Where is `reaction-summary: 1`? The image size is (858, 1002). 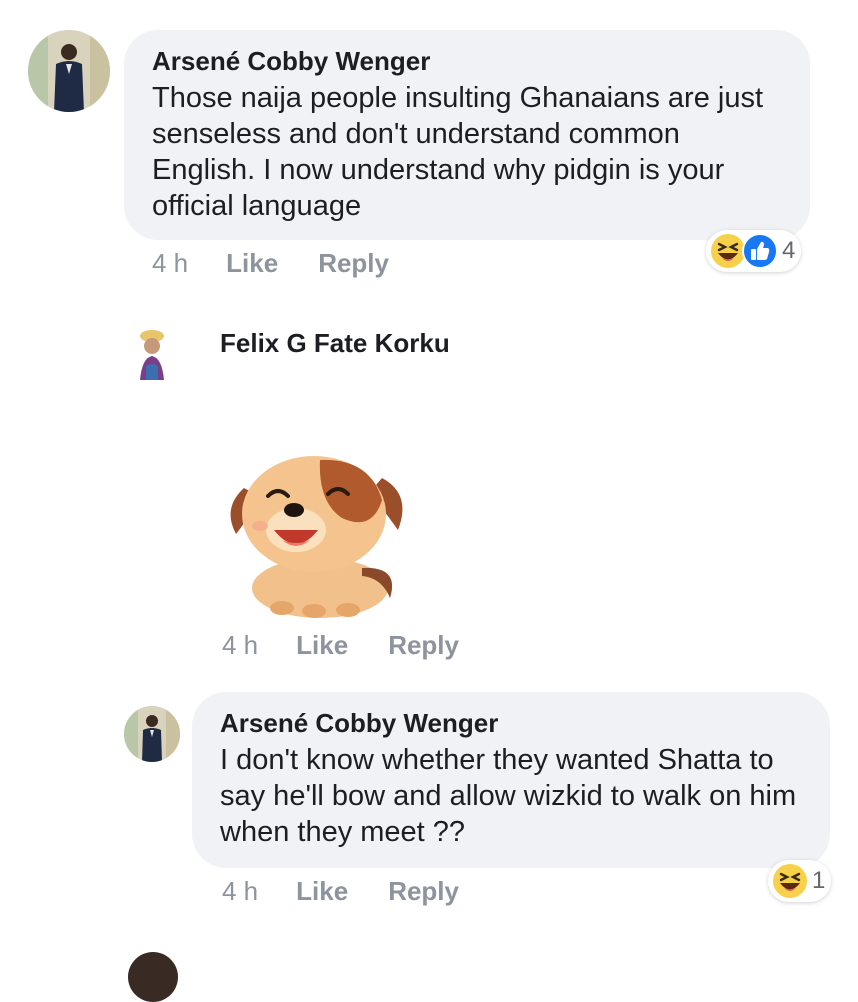 reaction-summary: 1 is located at coordinates (800, 881).